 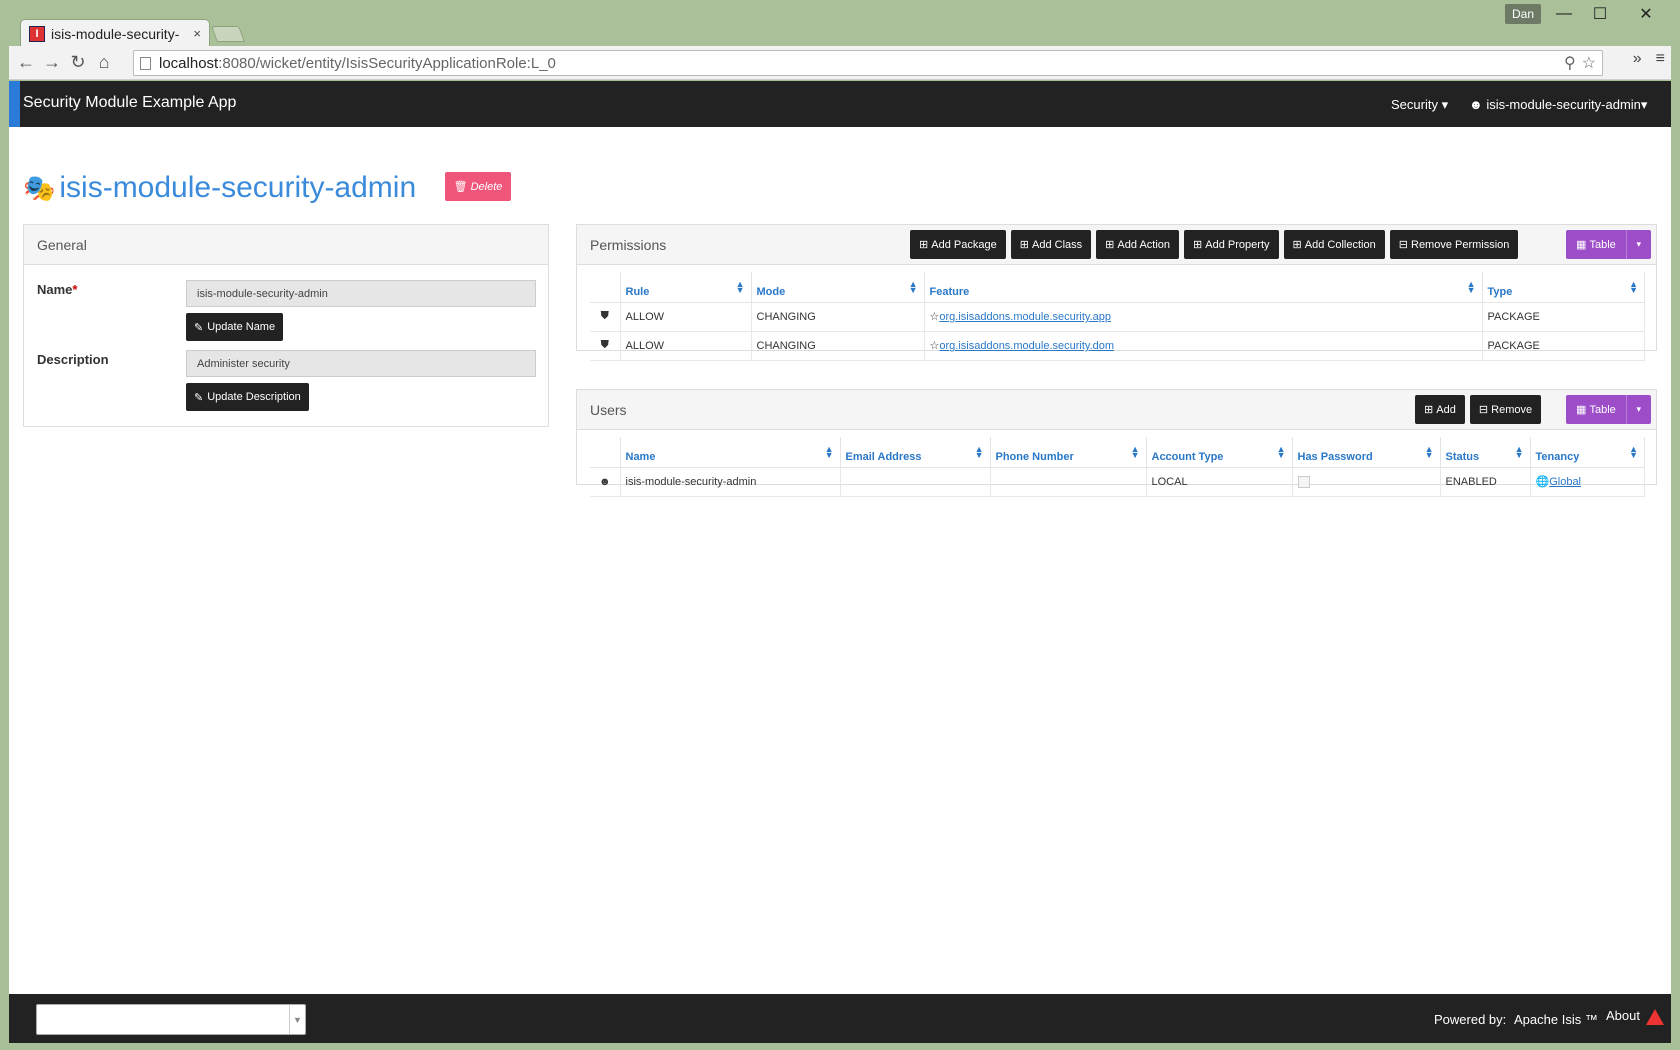 I want to click on phone-cell, so click(x=1068, y=482).